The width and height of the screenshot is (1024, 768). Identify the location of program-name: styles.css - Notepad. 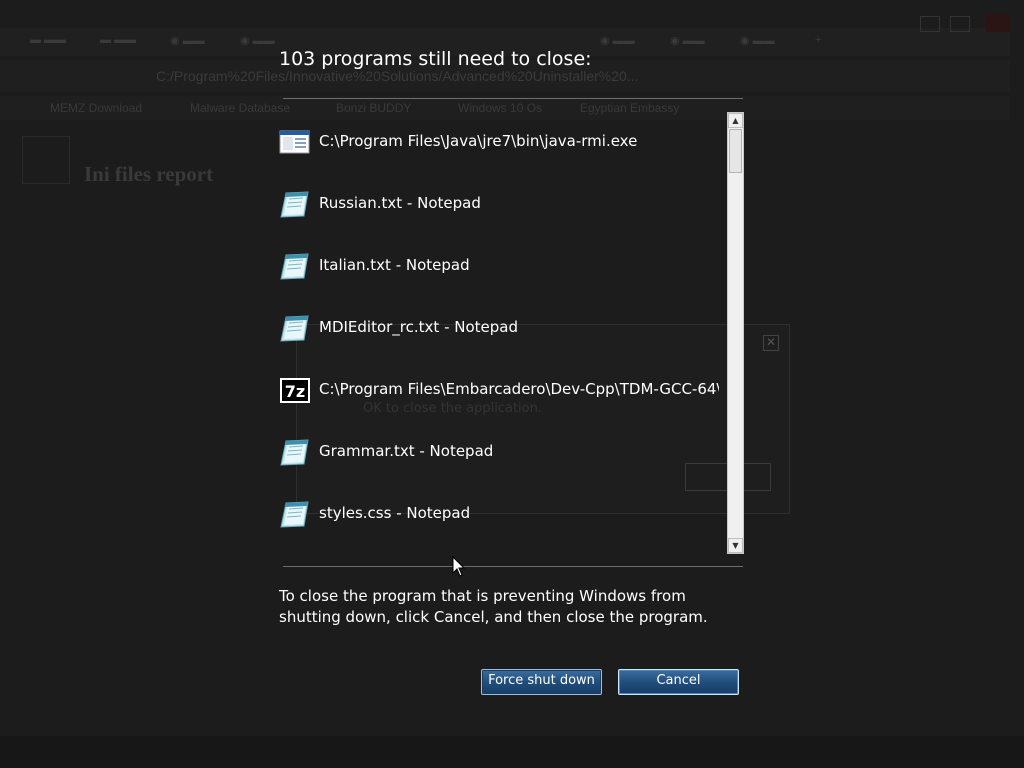
(395, 513).